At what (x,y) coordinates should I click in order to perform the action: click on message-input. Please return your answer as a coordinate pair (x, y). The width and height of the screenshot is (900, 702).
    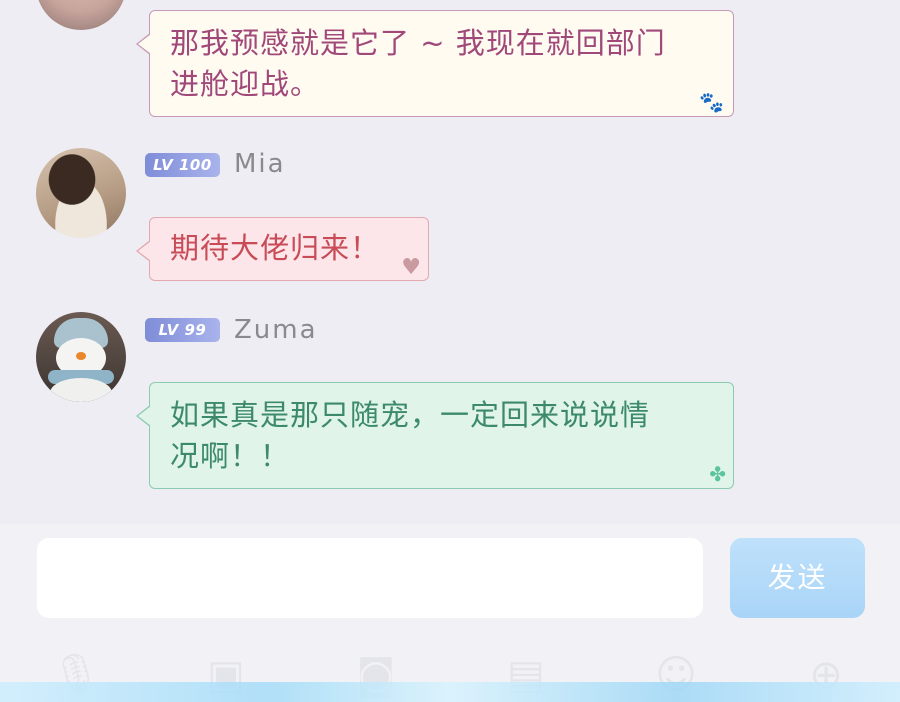
    Looking at the image, I should click on (370, 578).